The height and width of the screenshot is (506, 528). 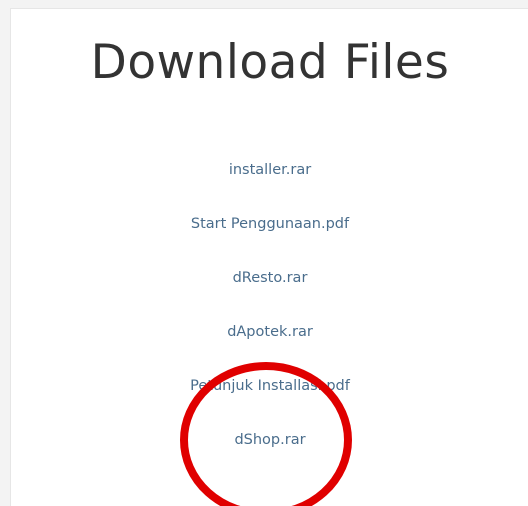 What do you see at coordinates (269, 456) in the screenshot?
I see `list-item: dShop.rar` at bounding box center [269, 456].